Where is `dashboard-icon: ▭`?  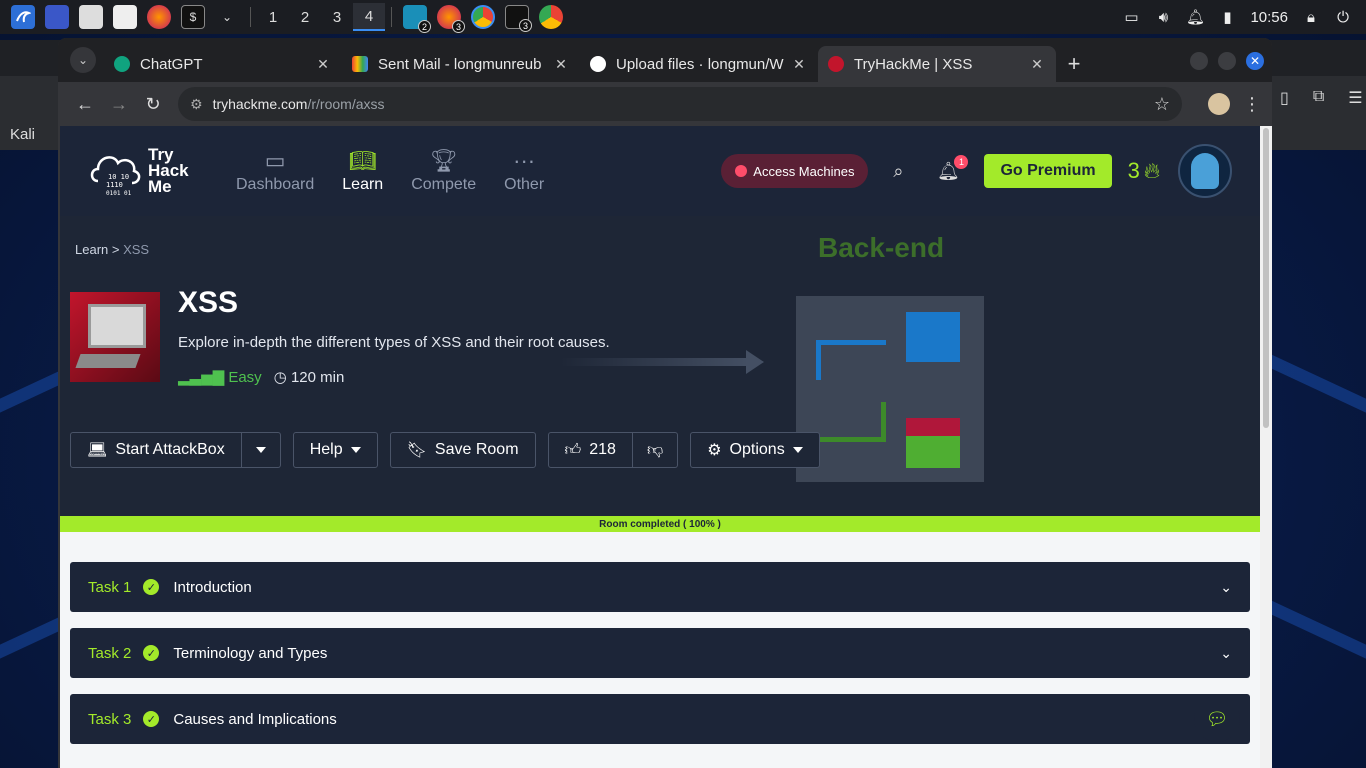 dashboard-icon: ▭ is located at coordinates (275, 160).